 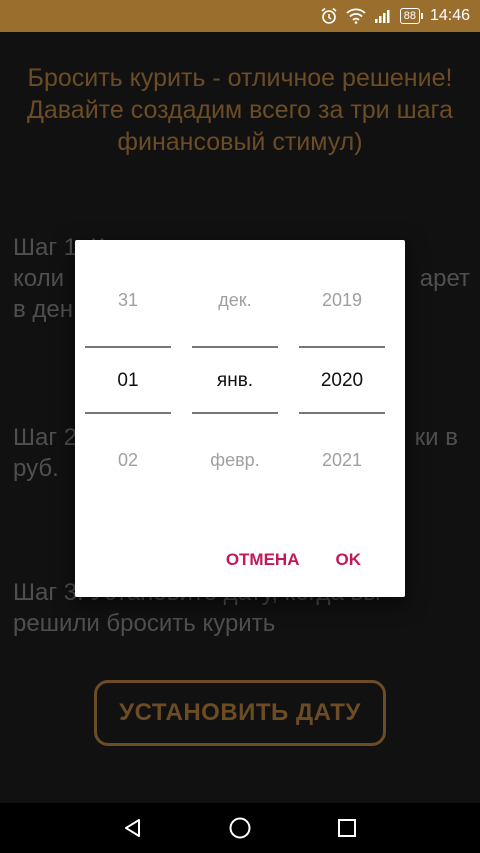 What do you see at coordinates (329, 16) in the screenshot?
I see `alarm-icon` at bounding box center [329, 16].